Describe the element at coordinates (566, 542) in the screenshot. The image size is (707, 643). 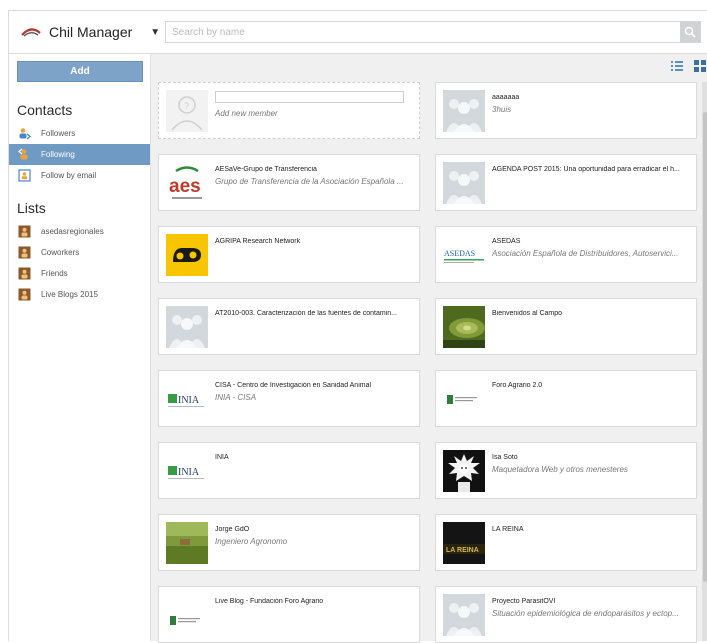
I see `contact-card-la-reina: LA REINA LA REINA` at that location.